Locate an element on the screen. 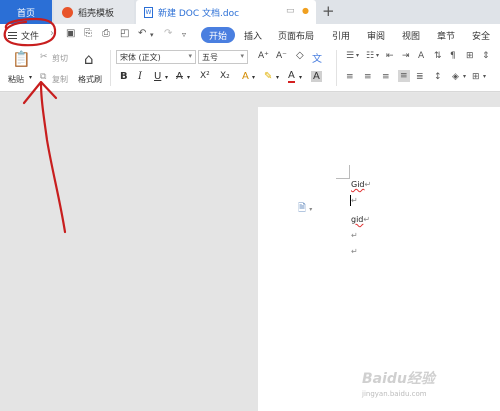  tab-bar: 首页 稻壳模板 W 新建 DOC 文档.doc ▭ ● + is located at coordinates (250, 12).